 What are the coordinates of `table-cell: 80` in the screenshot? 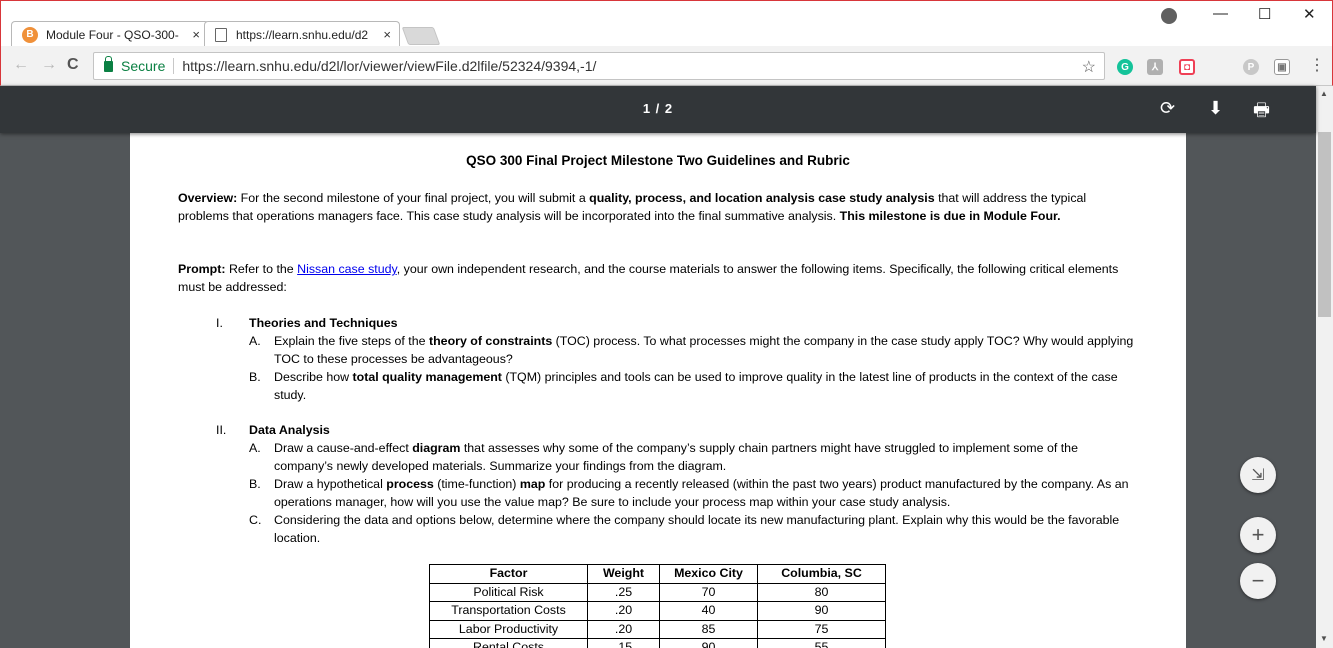 It's located at (821, 592).